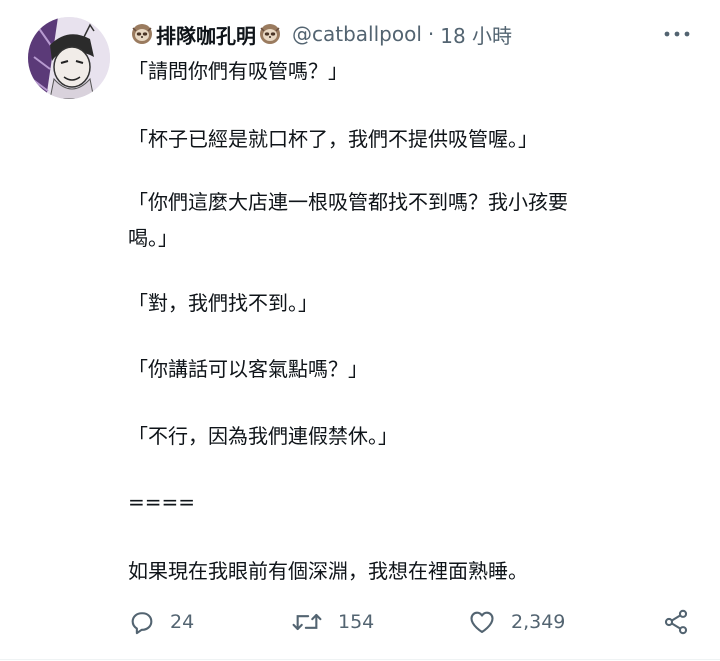 The height and width of the screenshot is (661, 720). I want to click on tweet-header: 排隊咖孔明 @catballpool · 18 小時, so click(320, 34).